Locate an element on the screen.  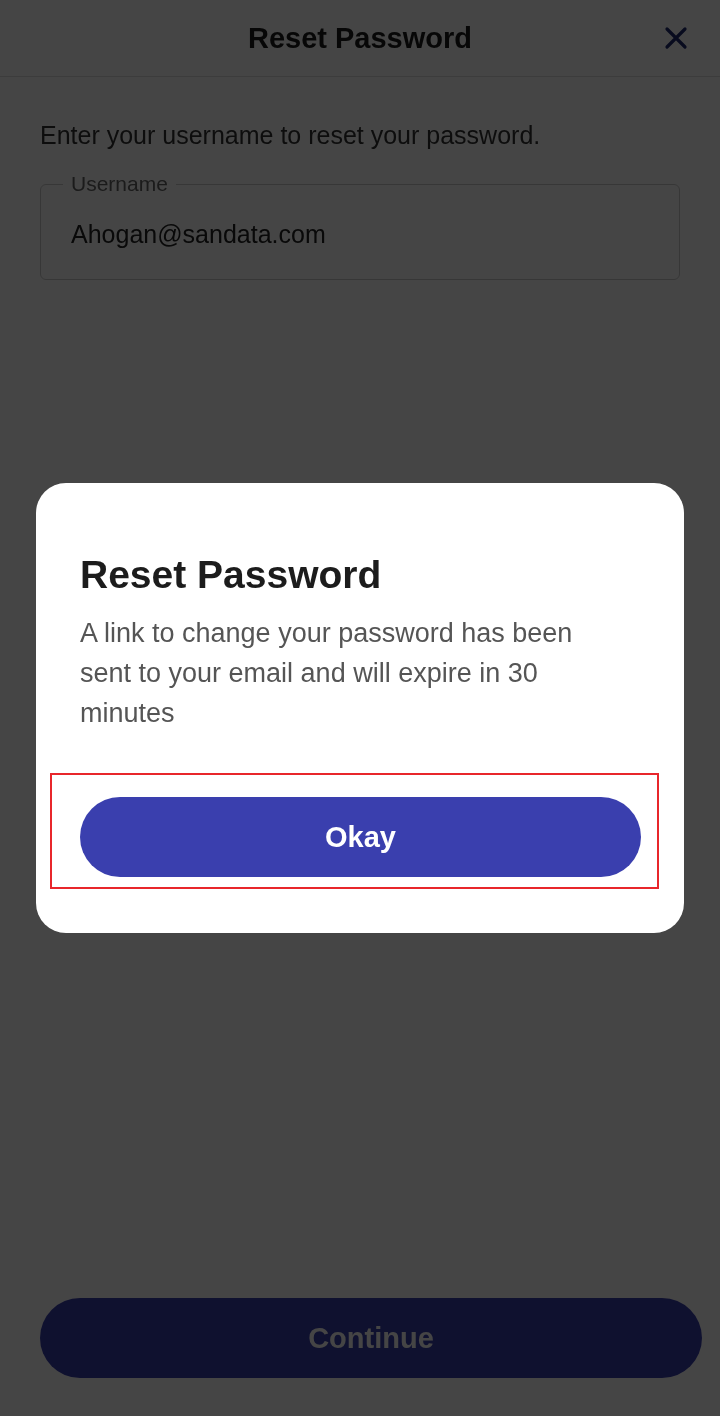
username-input: Ahogan@sandata.com is located at coordinates (360, 234).